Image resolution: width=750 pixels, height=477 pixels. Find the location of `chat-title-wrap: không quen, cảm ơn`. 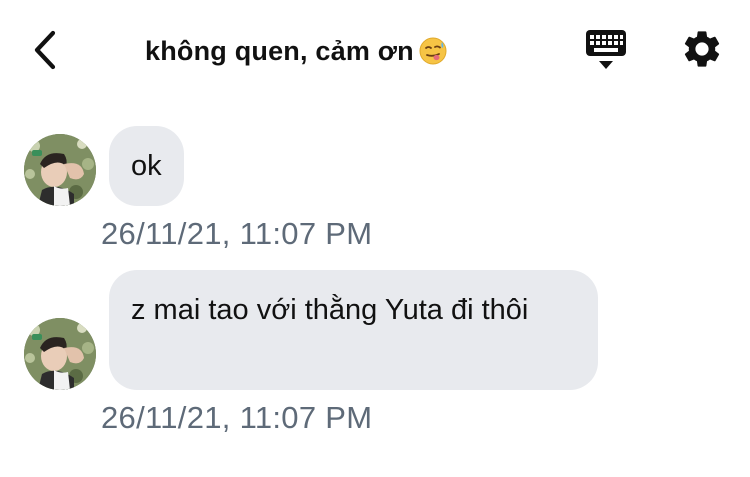

chat-title-wrap: không quen, cảm ơn is located at coordinates (296, 51).